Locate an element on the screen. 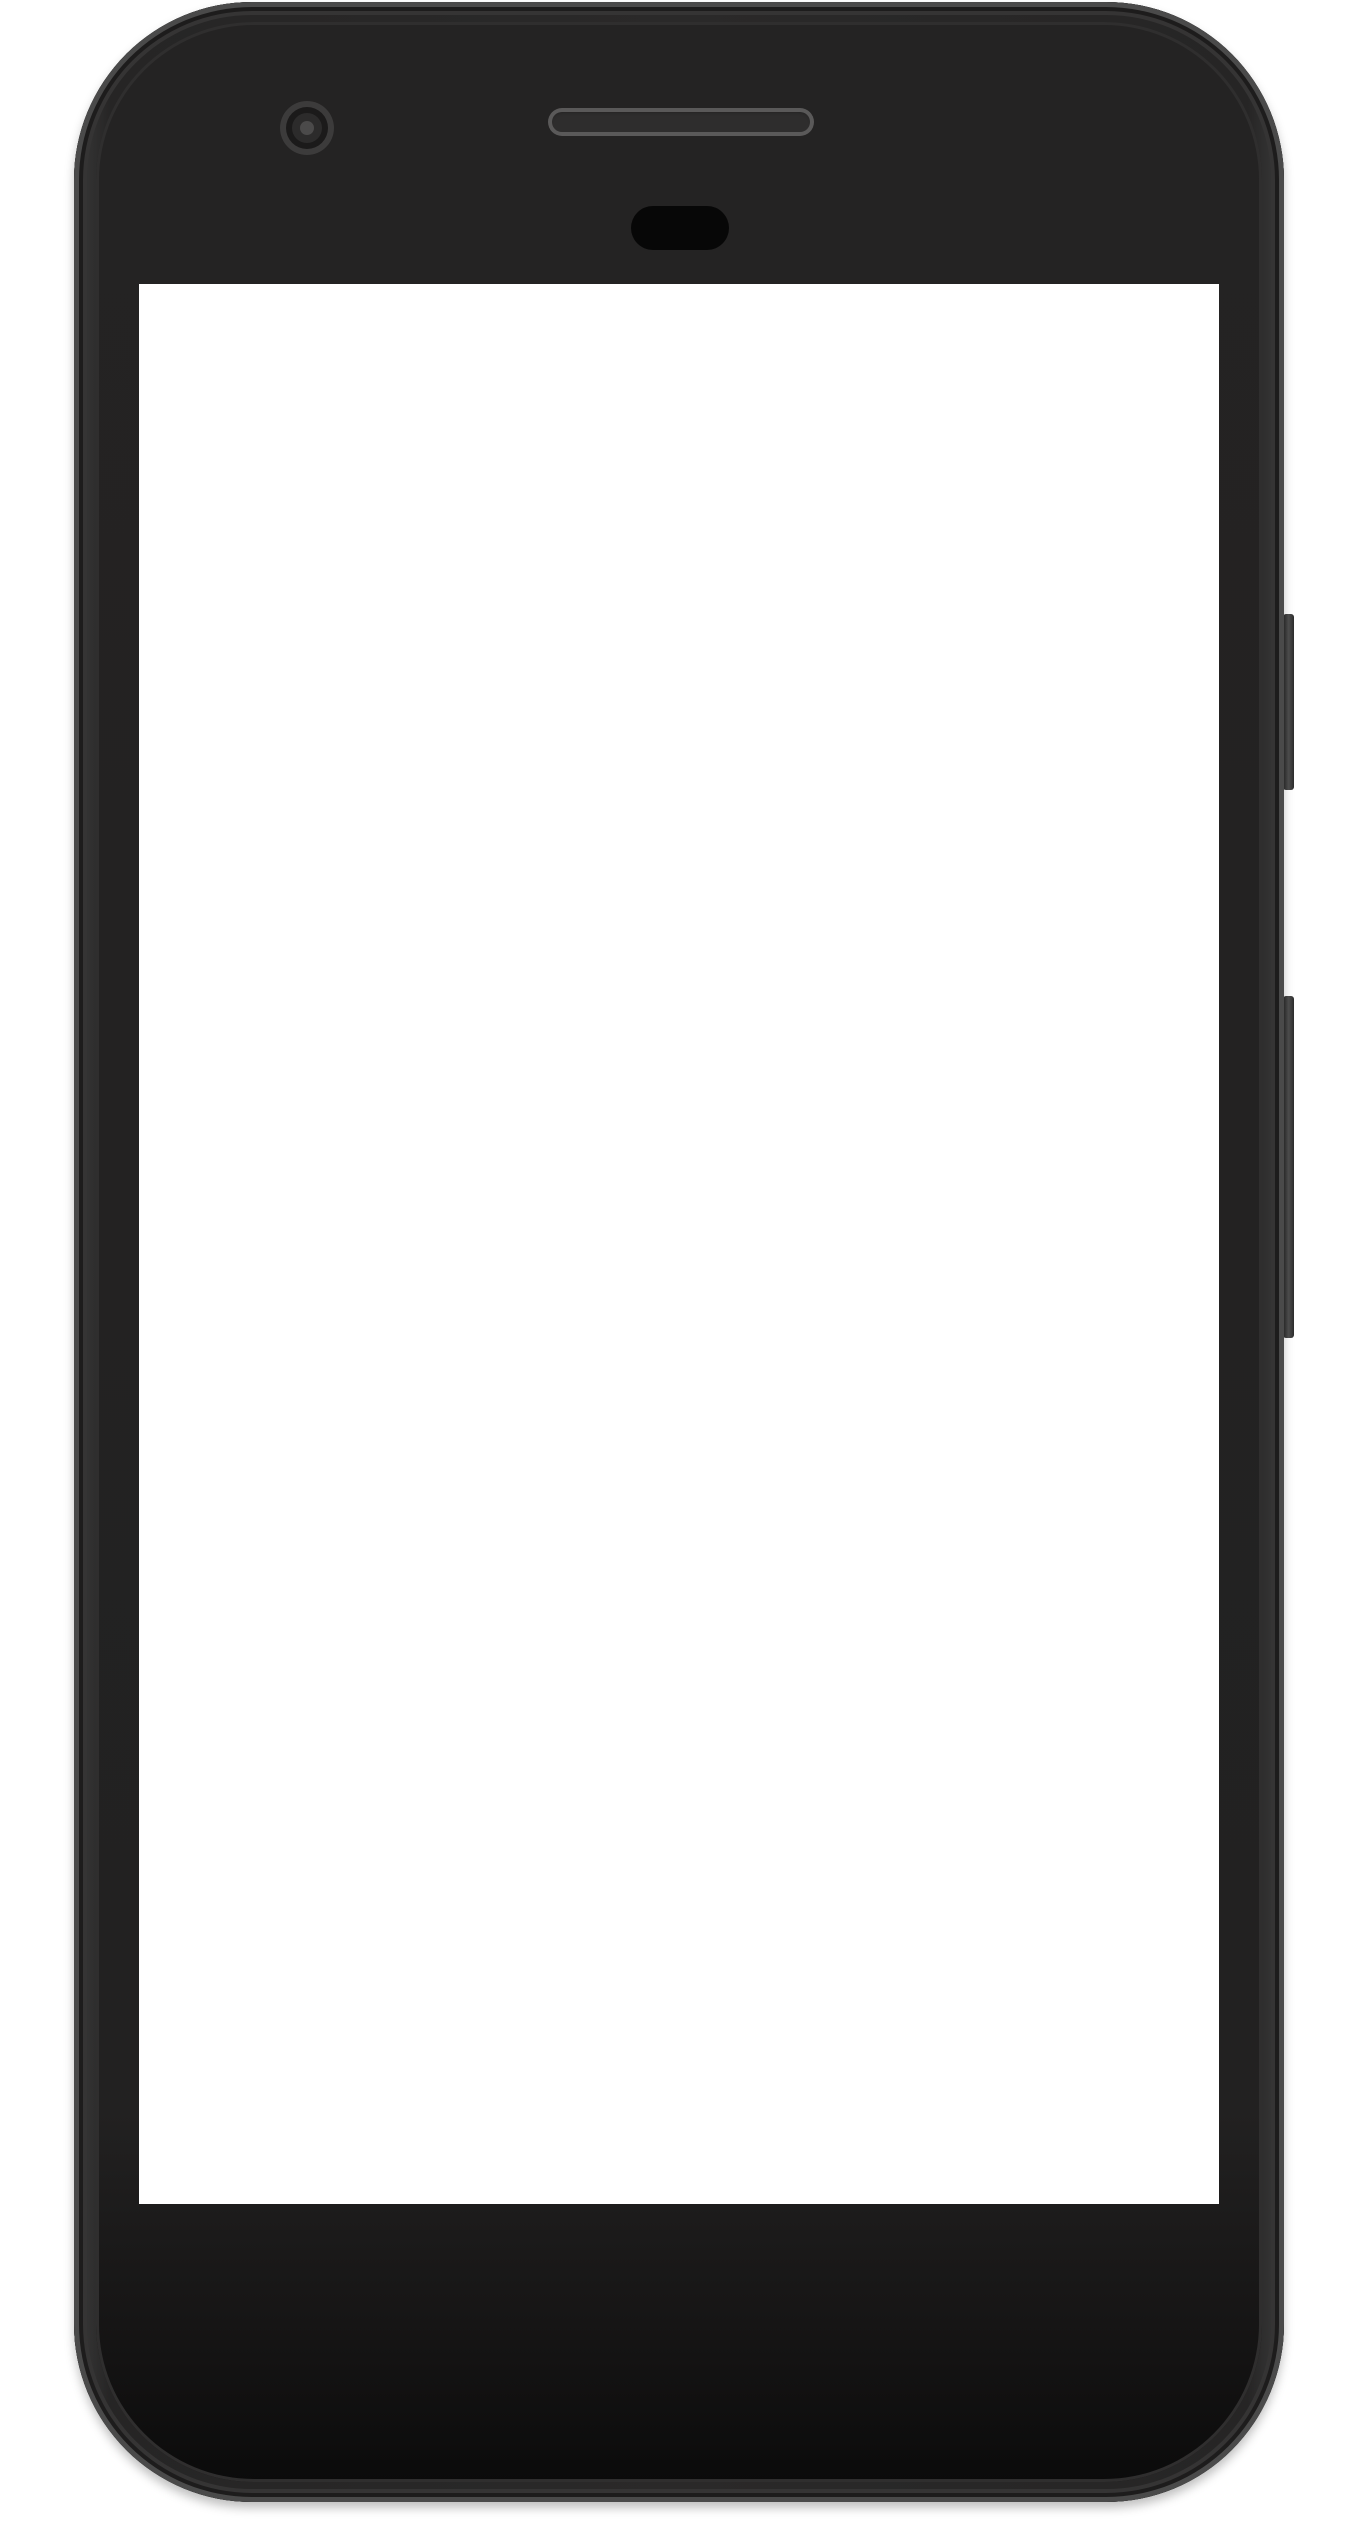 This screenshot has height=2534, width=1370. front-camera-icon is located at coordinates (307, 128).